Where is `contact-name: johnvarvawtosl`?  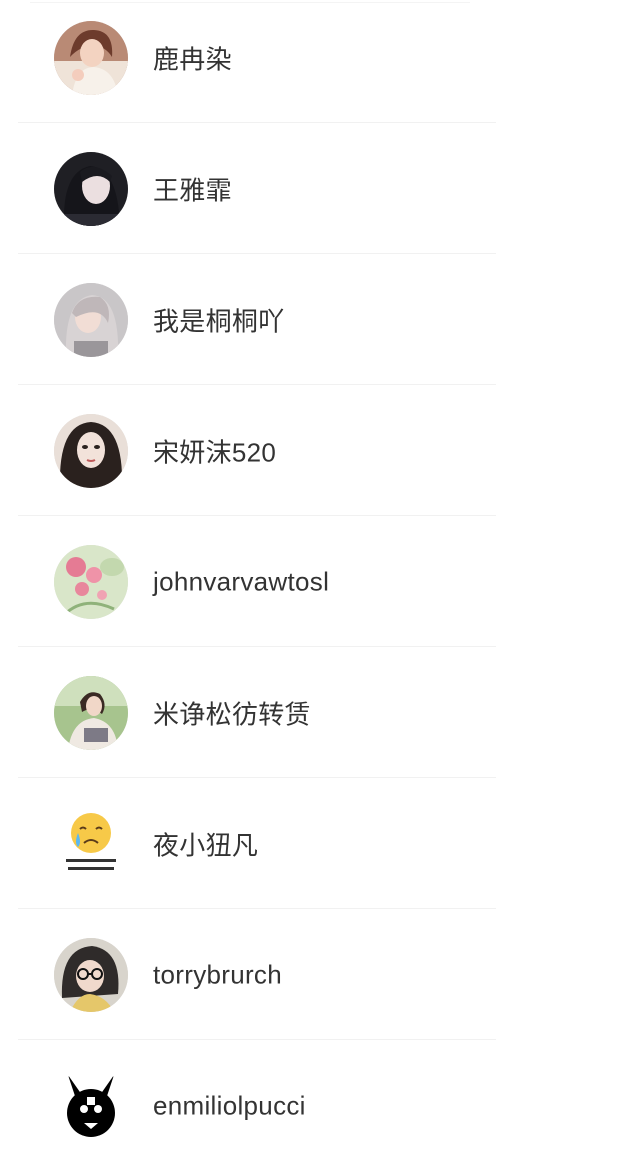
contact-name: johnvarvawtosl is located at coordinates (241, 581).